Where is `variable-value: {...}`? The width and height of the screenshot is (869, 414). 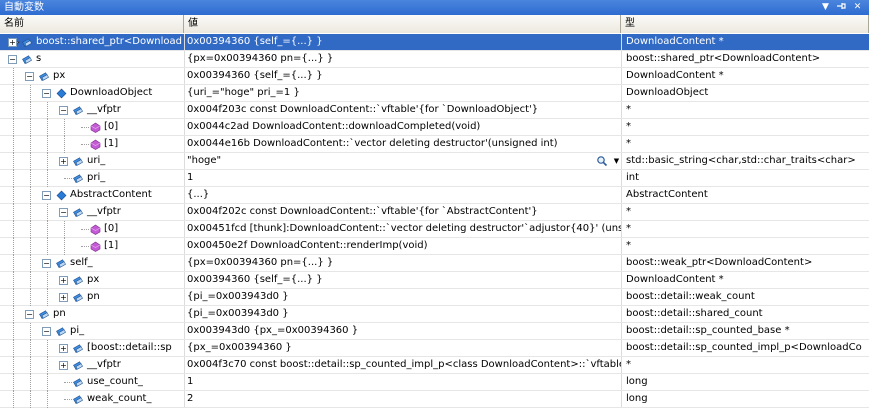
variable-value: {...} is located at coordinates (402, 195).